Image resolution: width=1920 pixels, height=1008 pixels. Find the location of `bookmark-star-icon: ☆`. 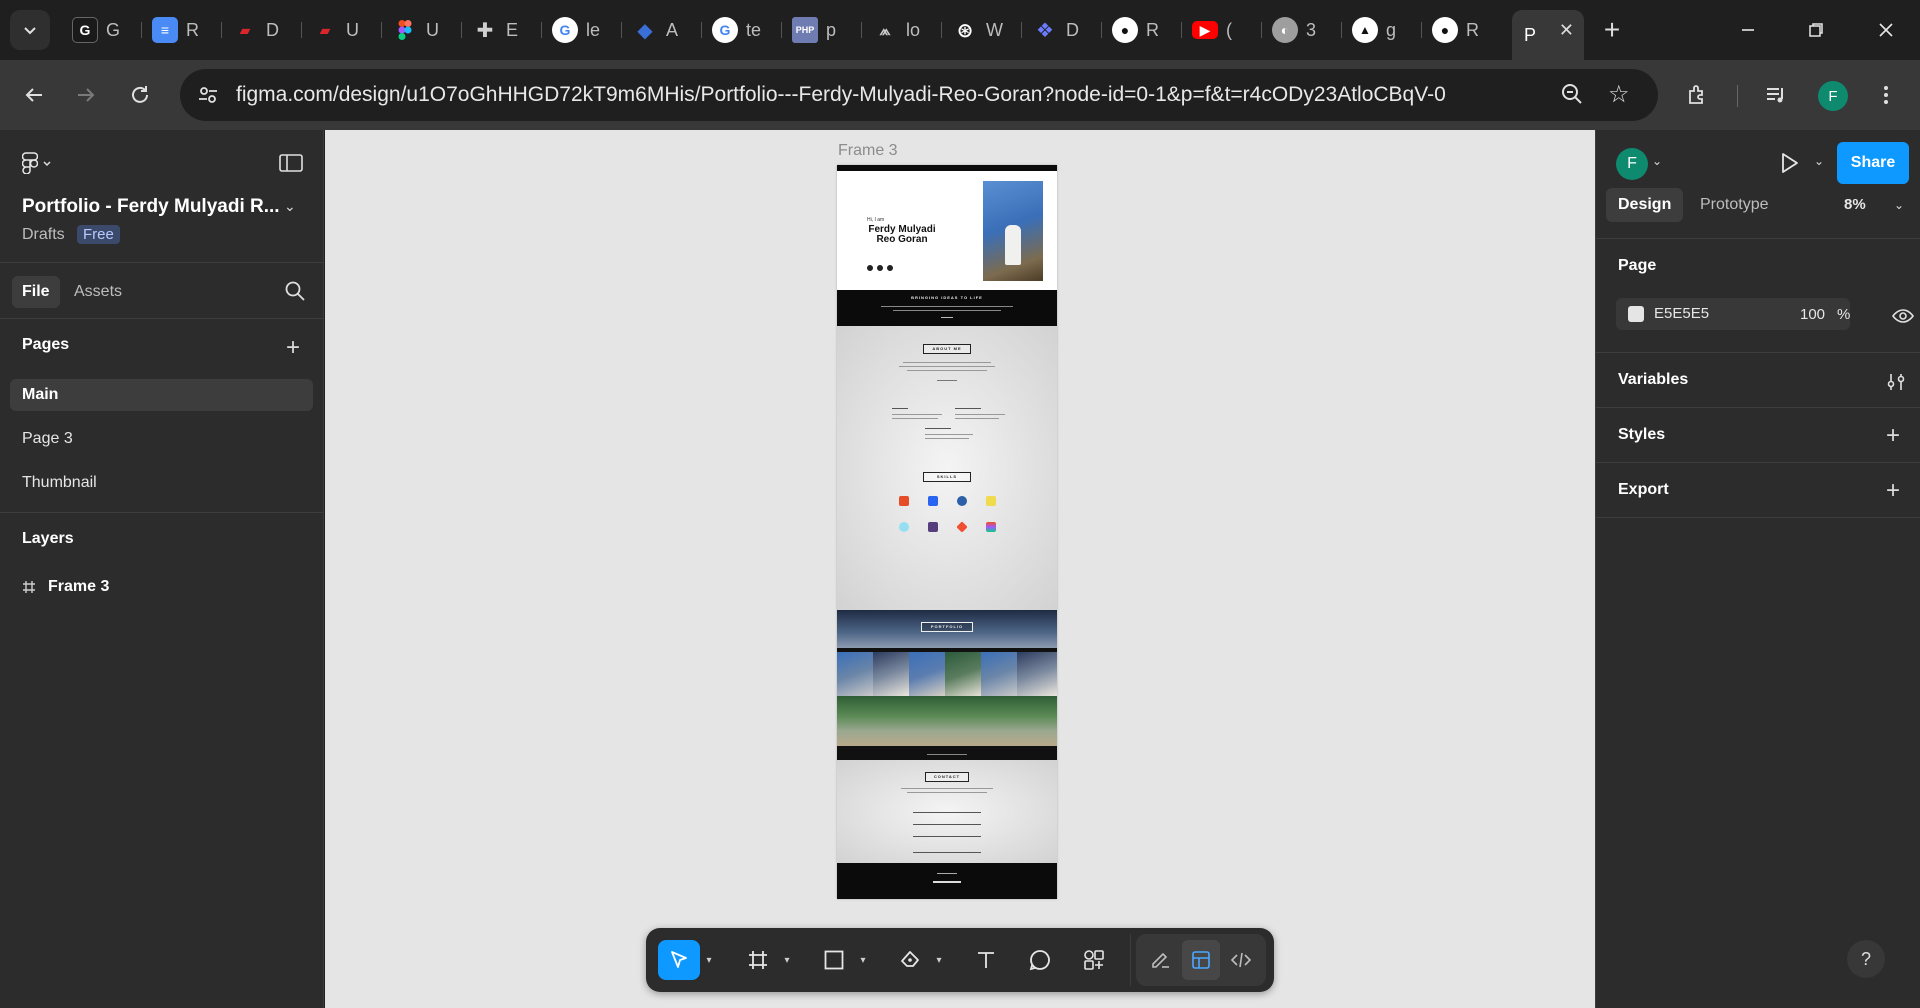

bookmark-star-icon: ☆ is located at coordinates (1619, 94).